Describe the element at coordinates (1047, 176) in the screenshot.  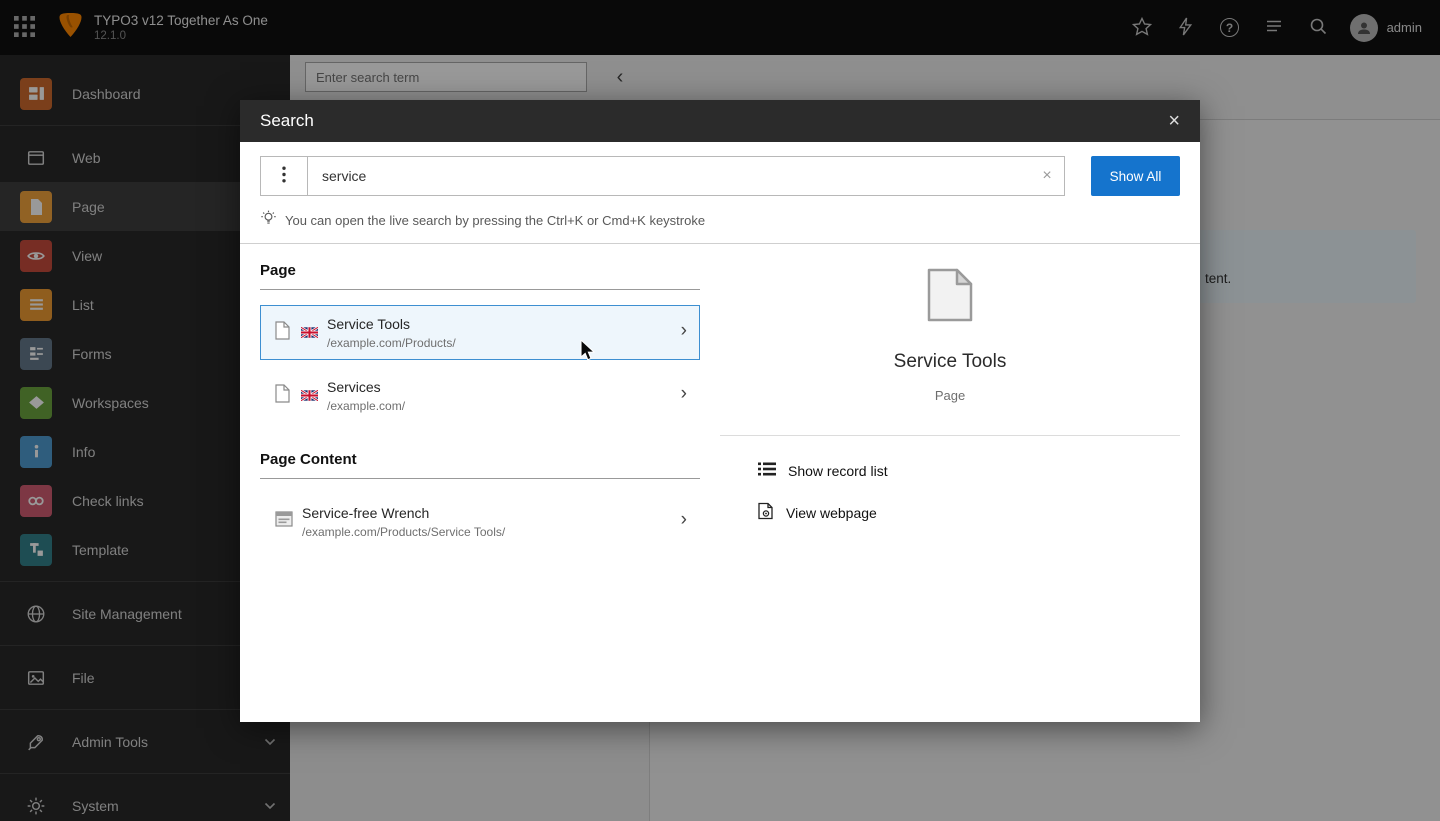
I see `clear-search-icon: ×` at that location.